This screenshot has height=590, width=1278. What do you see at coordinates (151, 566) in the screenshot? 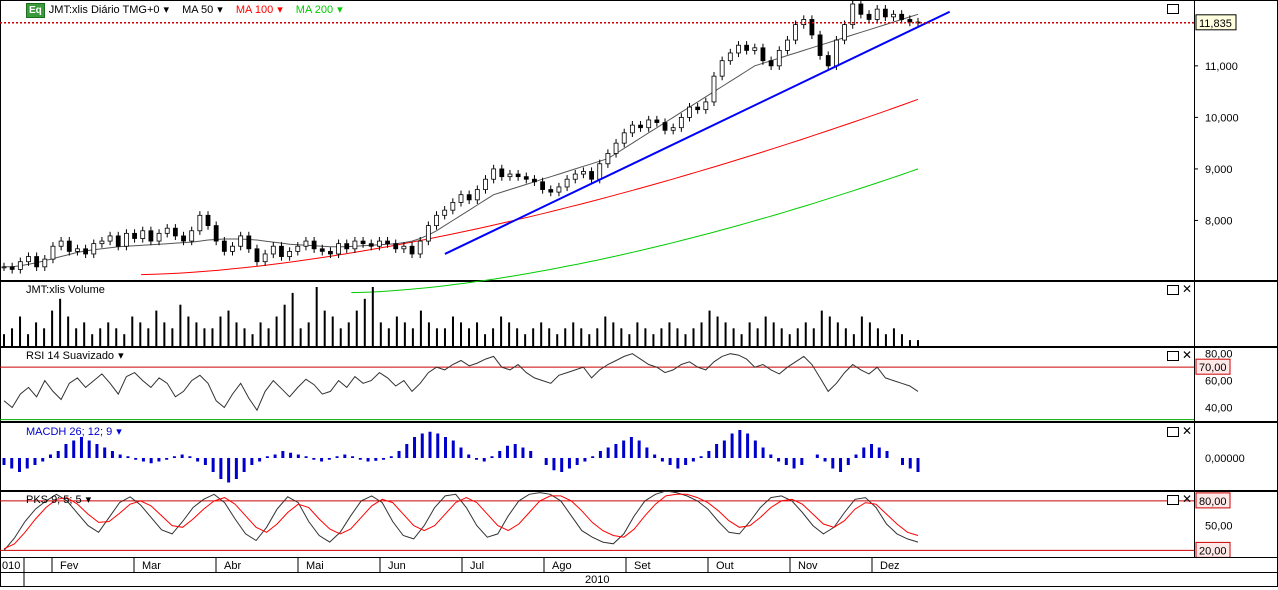
I see `x-month-label: Mar` at bounding box center [151, 566].